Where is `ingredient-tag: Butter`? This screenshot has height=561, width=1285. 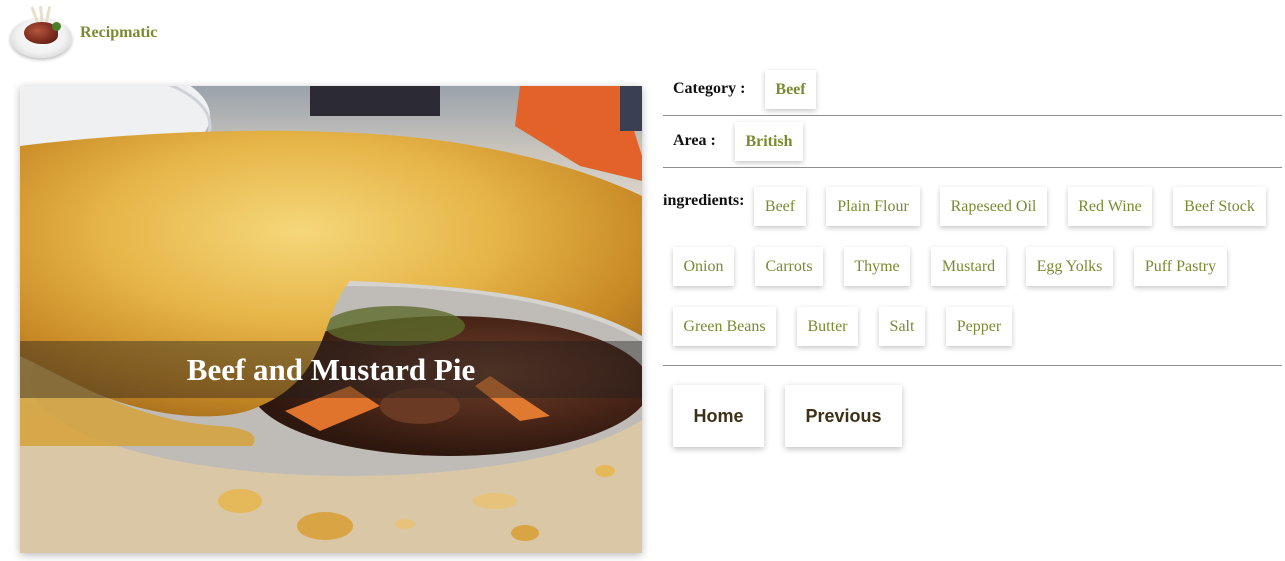
ingredient-tag: Butter is located at coordinates (827, 326).